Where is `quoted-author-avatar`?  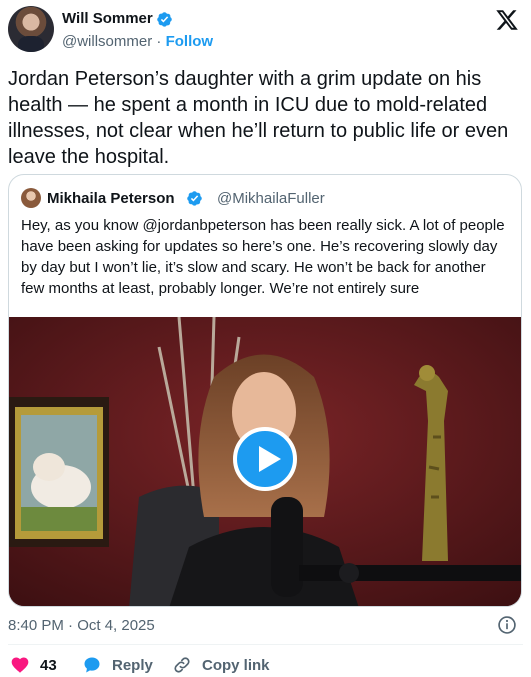 quoted-author-avatar is located at coordinates (31, 198).